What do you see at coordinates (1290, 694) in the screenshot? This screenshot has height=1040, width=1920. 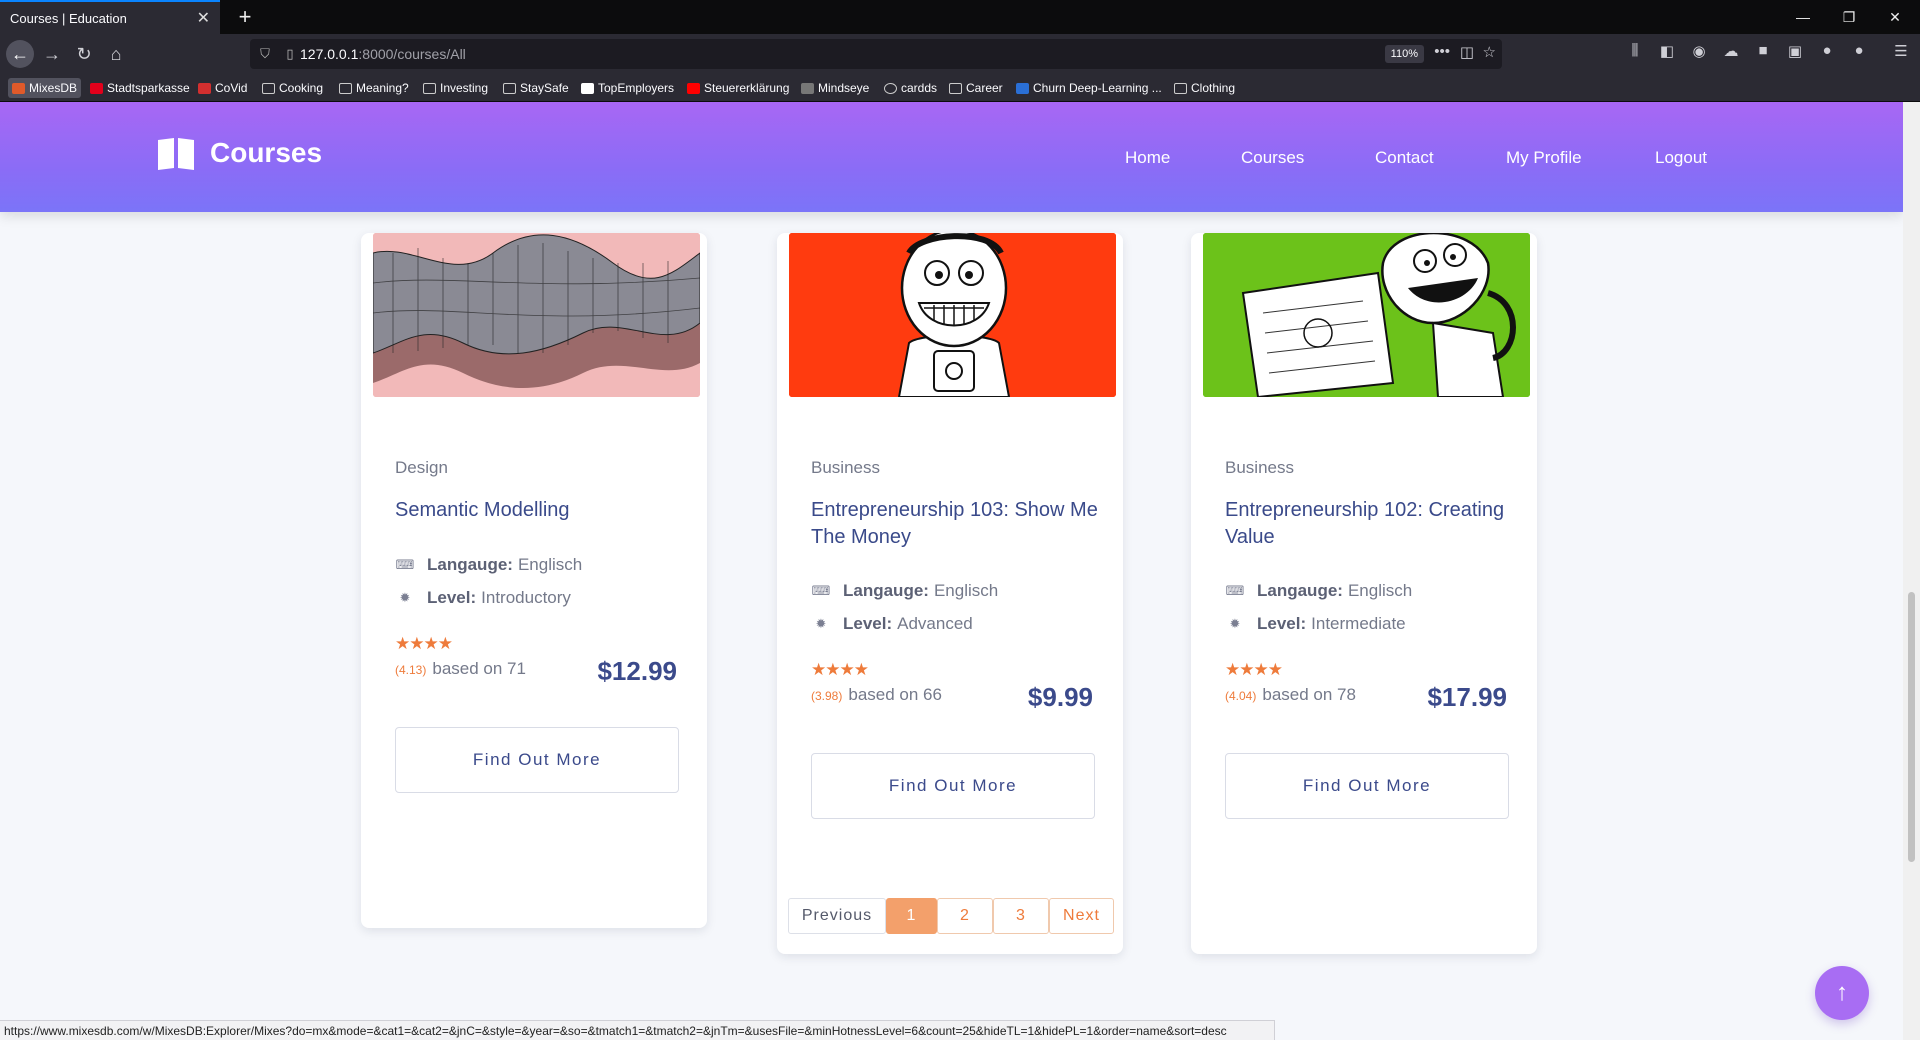 I see `course-rating: (4.04) based on 78` at bounding box center [1290, 694].